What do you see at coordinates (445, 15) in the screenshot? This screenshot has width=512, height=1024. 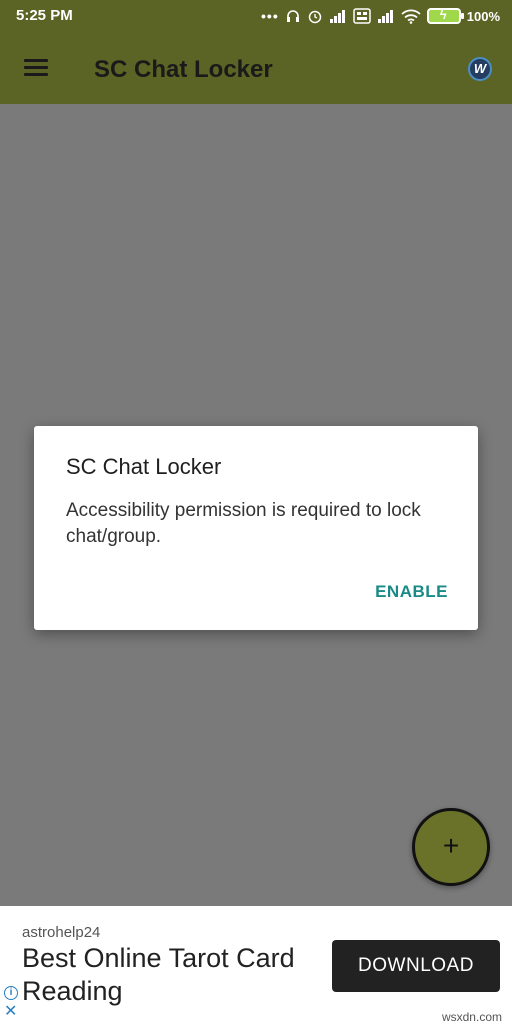 I see `battery-icon: ϟ` at bounding box center [445, 15].